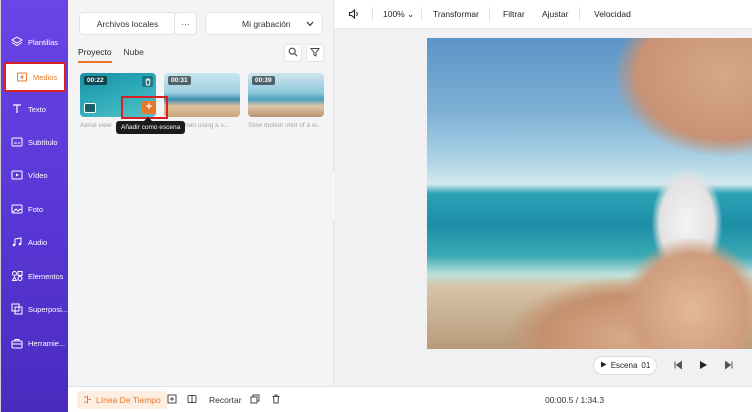 The height and width of the screenshot is (412, 752). Describe the element at coordinates (263, 80) in the screenshot. I see `duration-badge: 00:39` at that location.